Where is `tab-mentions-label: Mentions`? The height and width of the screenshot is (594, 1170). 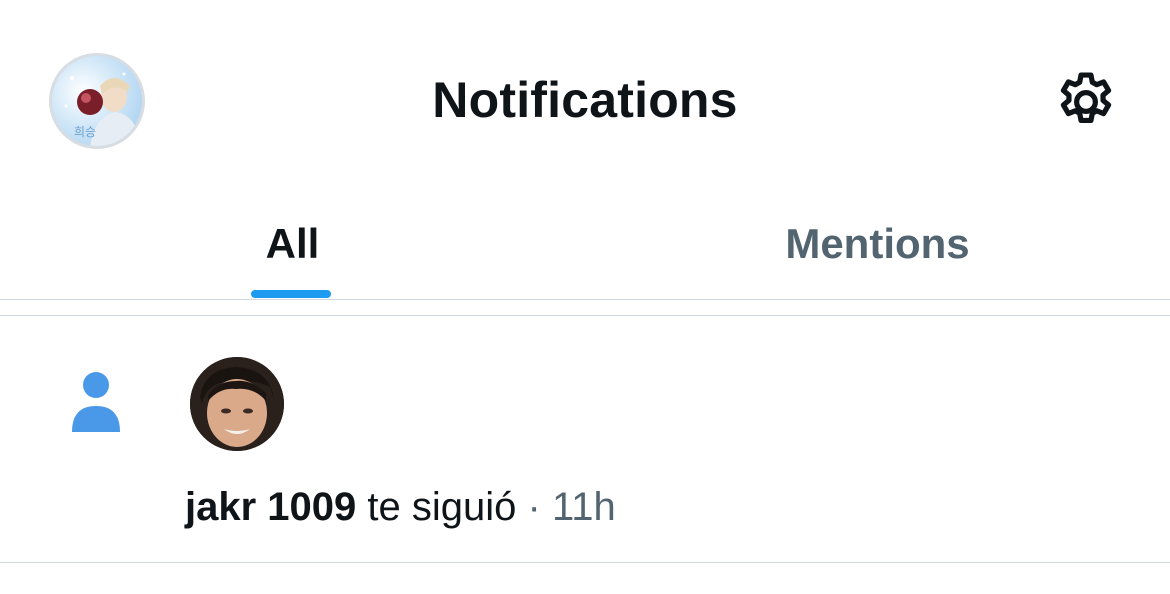
tab-mentions-label: Mentions is located at coordinates (877, 243).